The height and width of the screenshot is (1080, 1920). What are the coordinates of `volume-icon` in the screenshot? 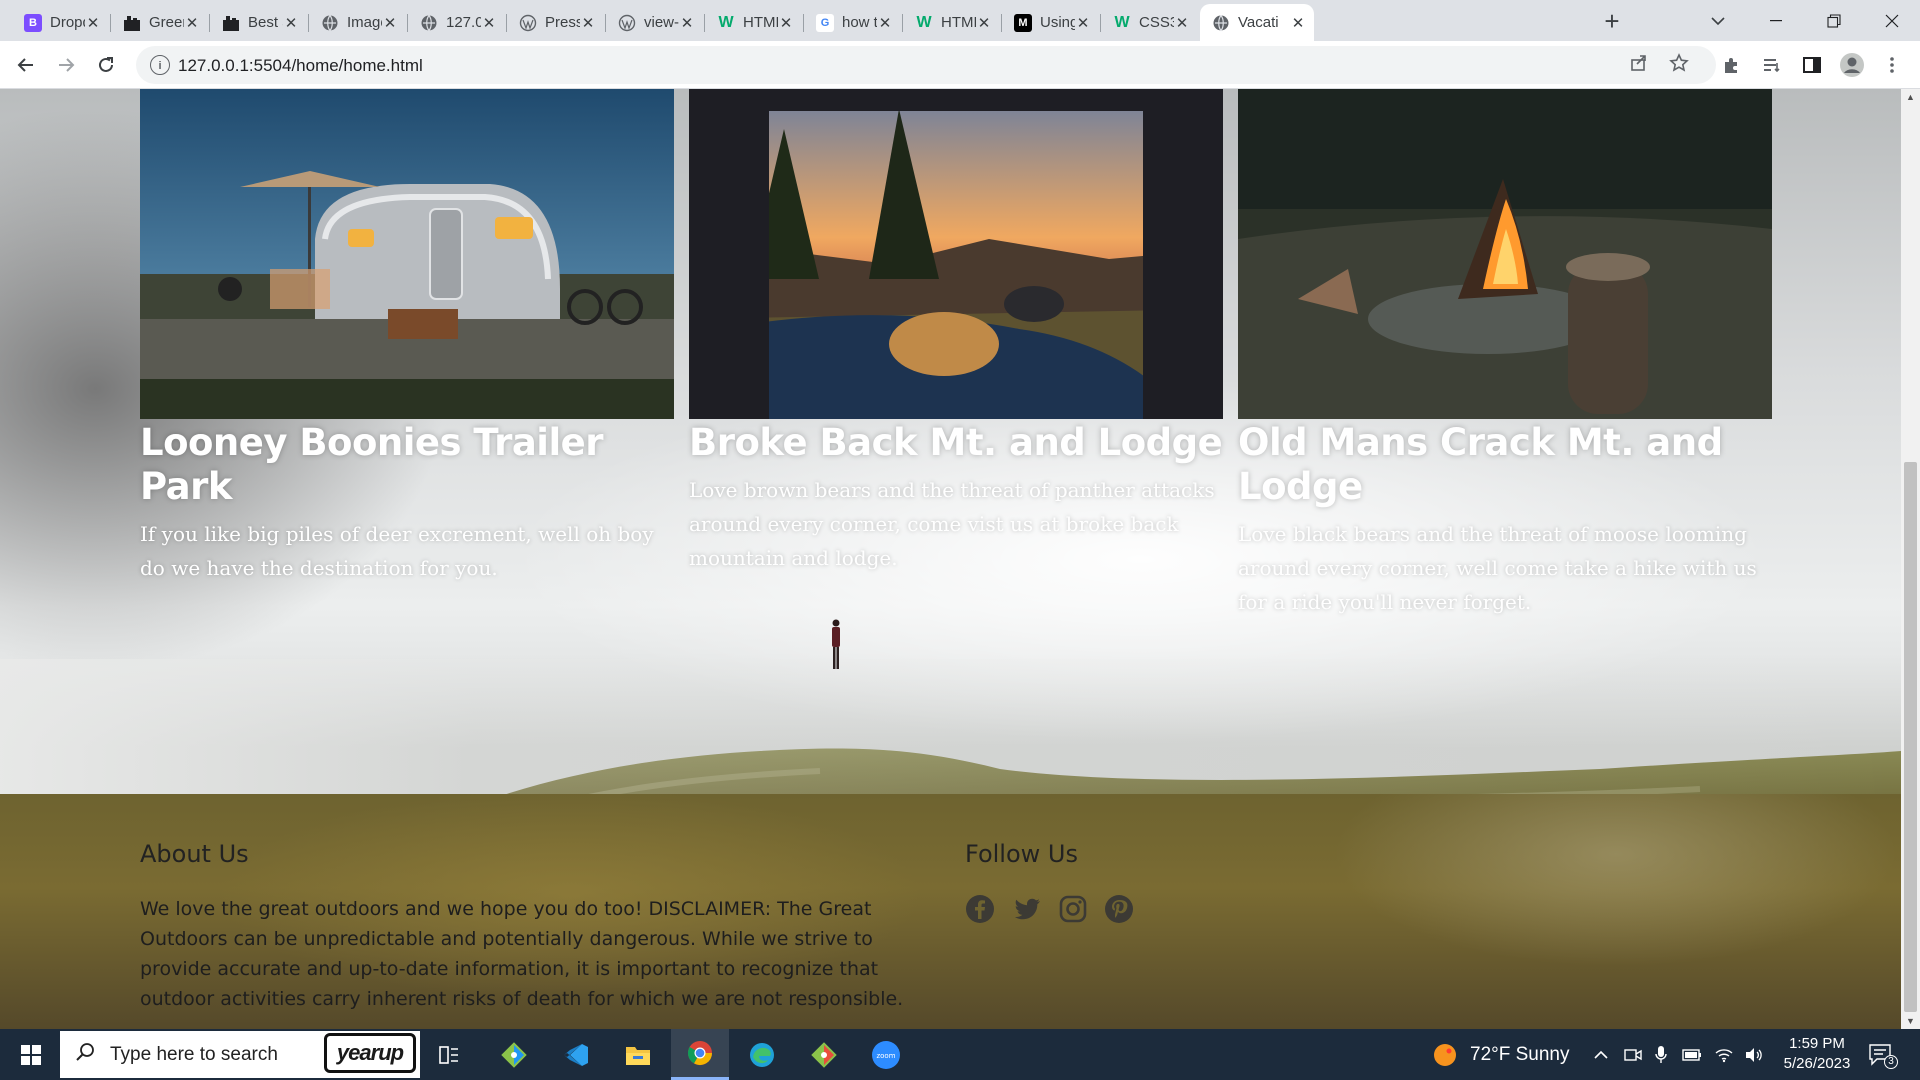 It's located at (1754, 1054).